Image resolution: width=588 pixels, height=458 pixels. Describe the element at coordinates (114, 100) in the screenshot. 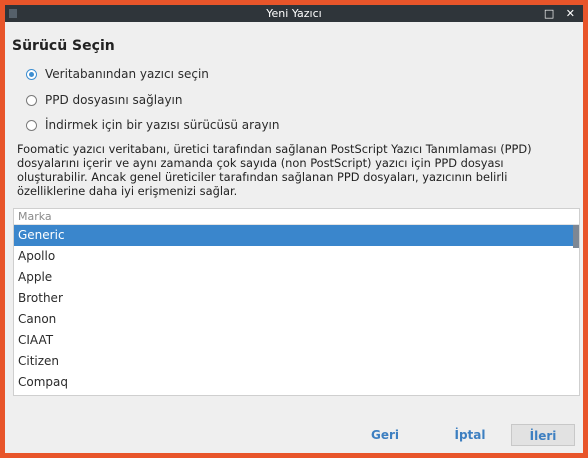

I see `option-label: PPD dosyasını sağlayın` at that location.